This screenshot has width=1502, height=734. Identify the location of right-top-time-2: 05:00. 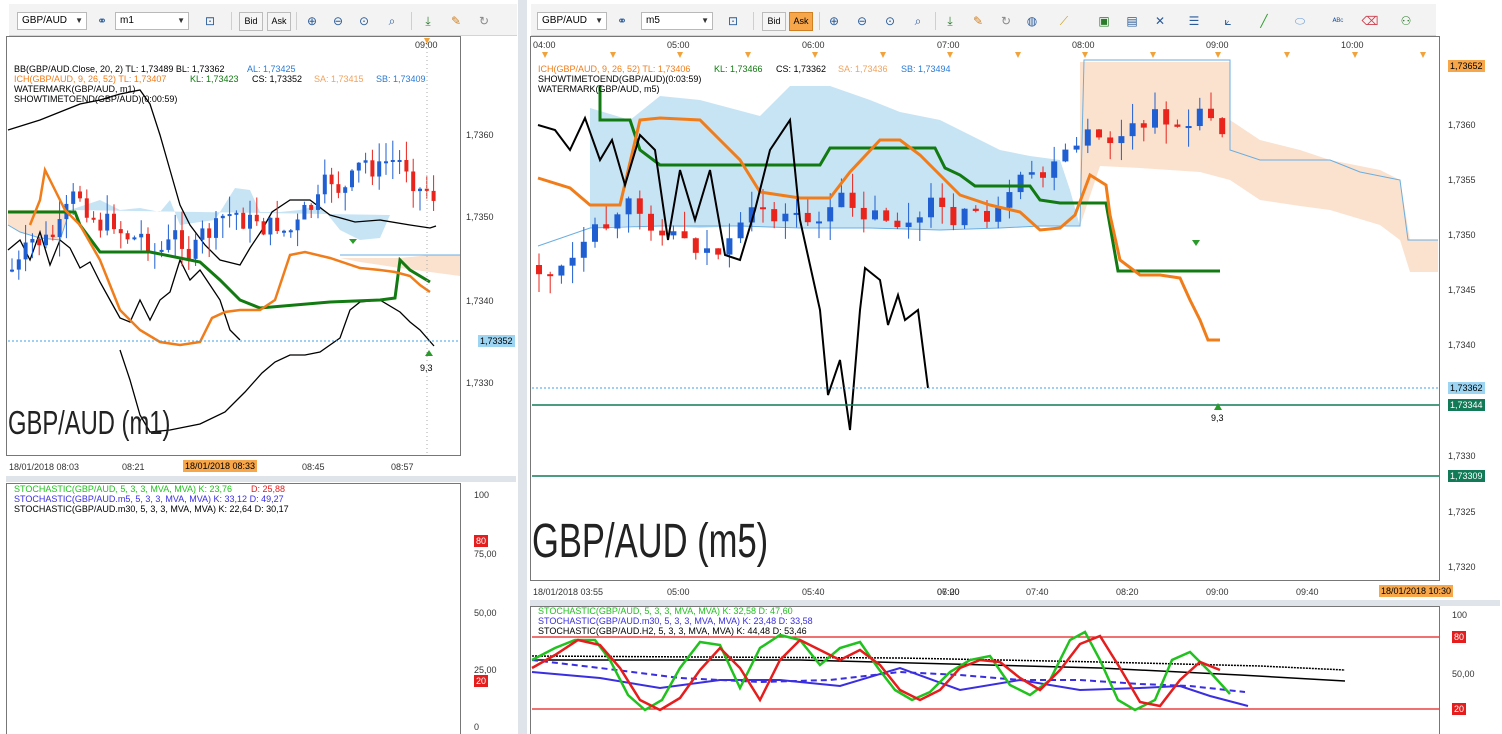
(678, 45).